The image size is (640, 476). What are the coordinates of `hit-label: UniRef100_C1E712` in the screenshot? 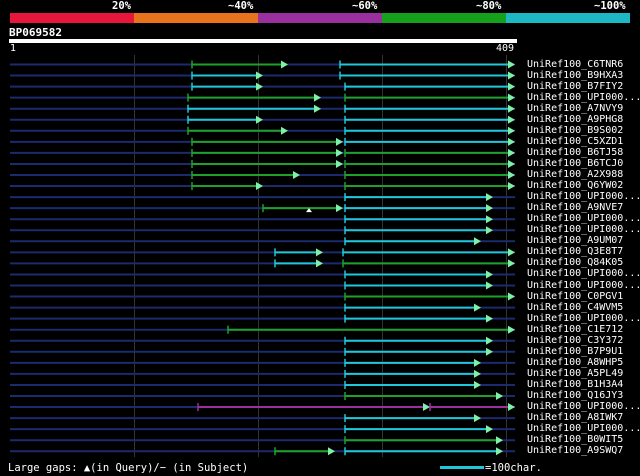 It's located at (575, 329).